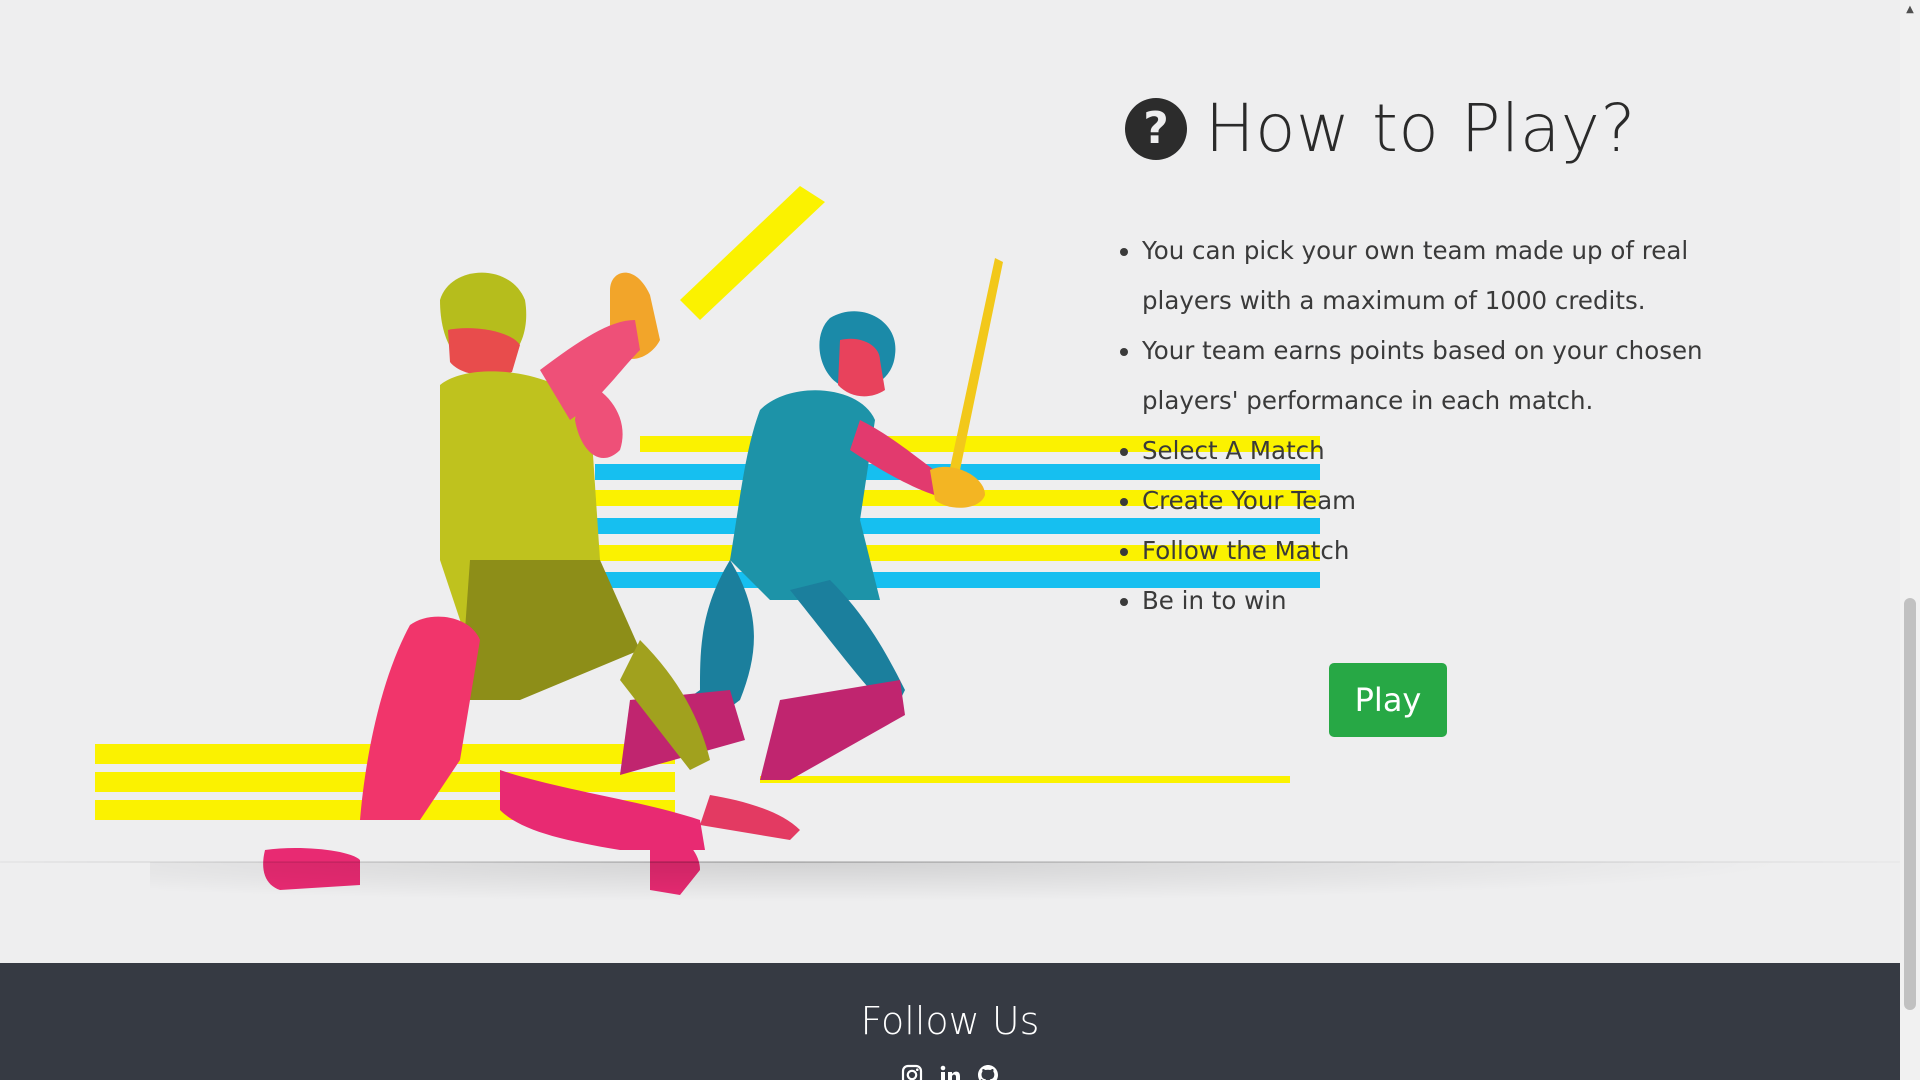 This screenshot has width=1920, height=1080. I want to click on github-link, so click(988, 1071).